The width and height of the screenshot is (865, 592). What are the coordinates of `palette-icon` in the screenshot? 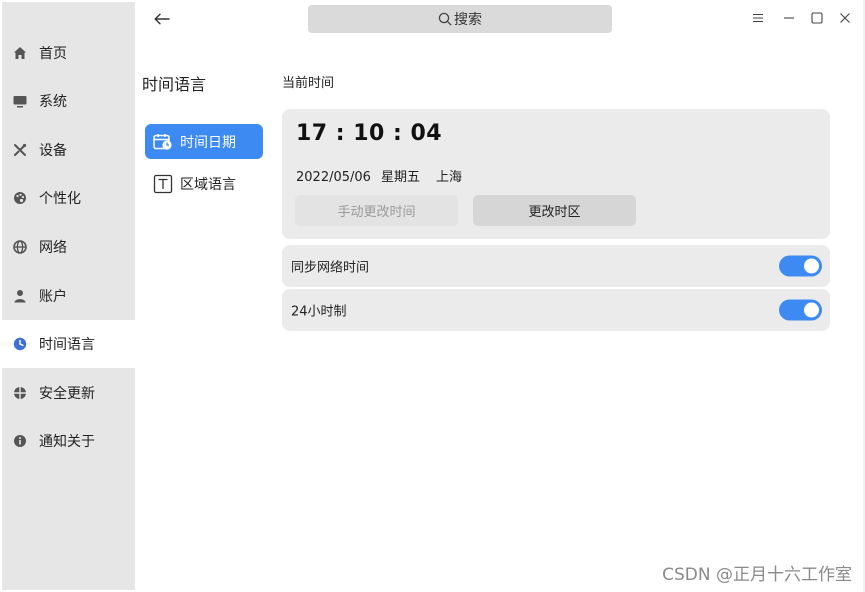 It's located at (20, 198).